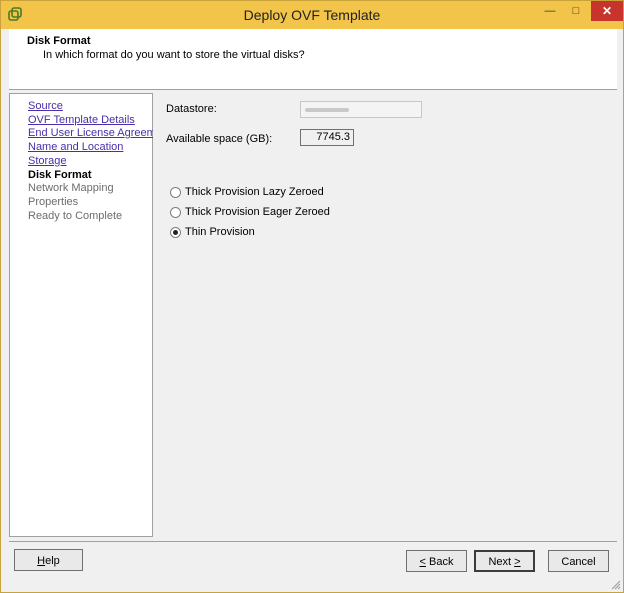  I want to click on title-bar: Deploy OVF Template — □ ✕, so click(312, 15).